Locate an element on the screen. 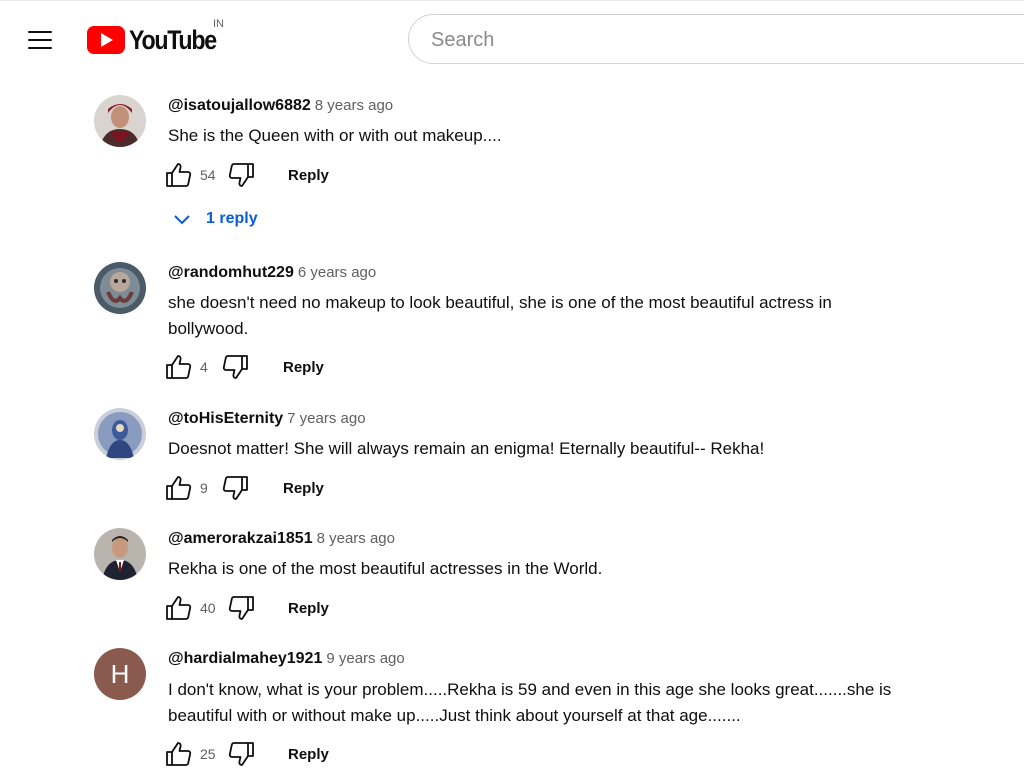  youtube-logo: YouTube is located at coordinates (158, 40).